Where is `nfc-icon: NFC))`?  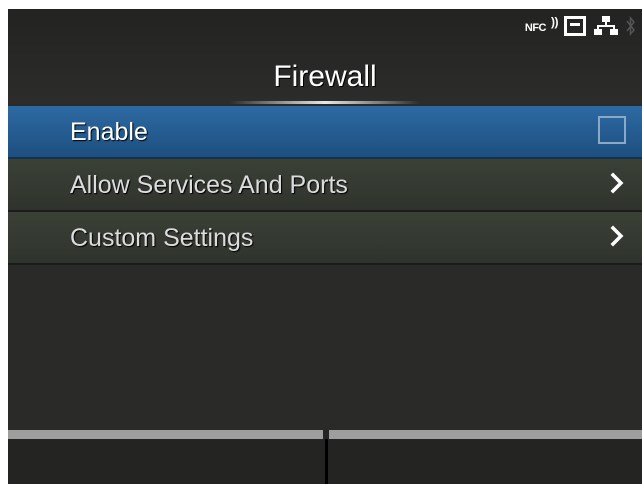 nfc-icon: NFC)) is located at coordinates (541, 24).